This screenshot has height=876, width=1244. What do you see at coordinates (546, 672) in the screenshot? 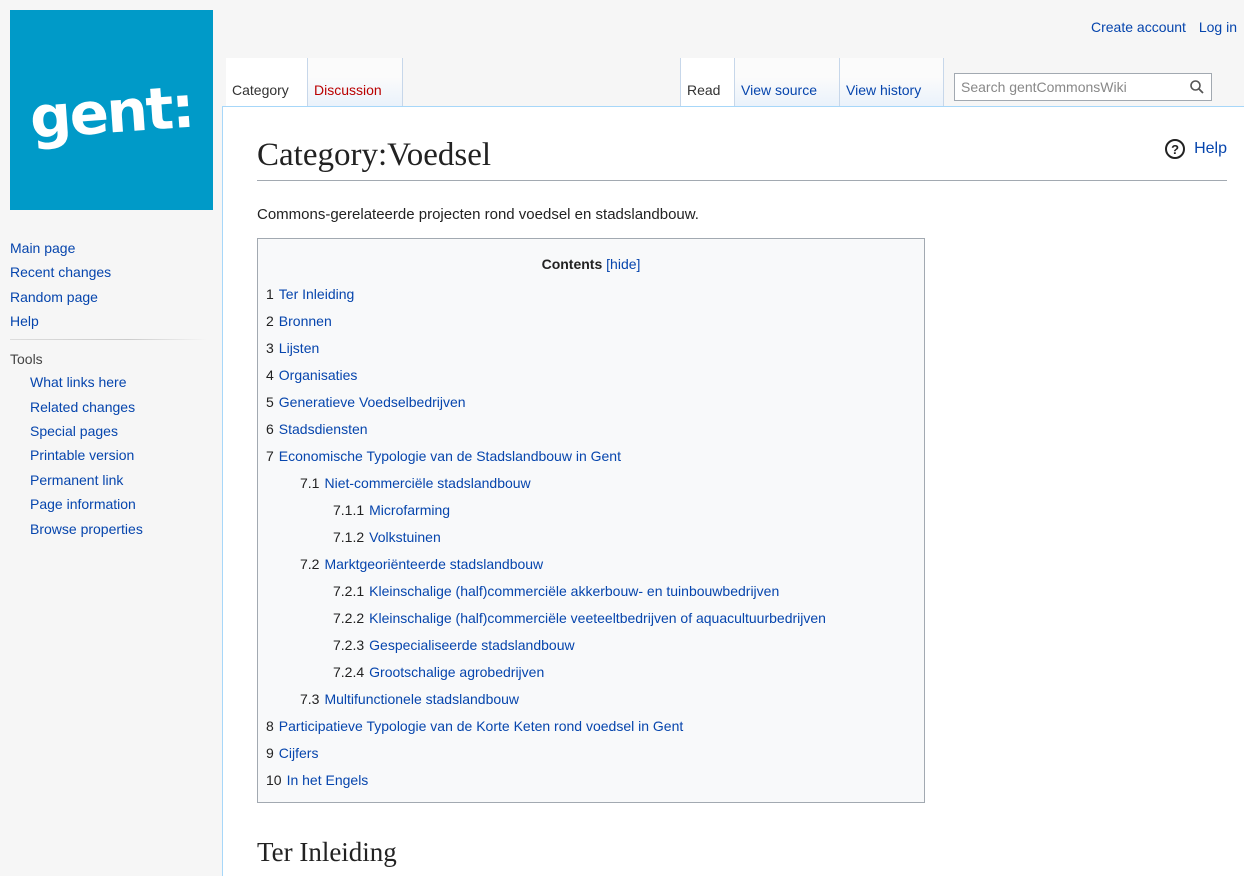
I see `toc-item: 7.2.4 Grootschalige agrobedrijven` at bounding box center [546, 672].